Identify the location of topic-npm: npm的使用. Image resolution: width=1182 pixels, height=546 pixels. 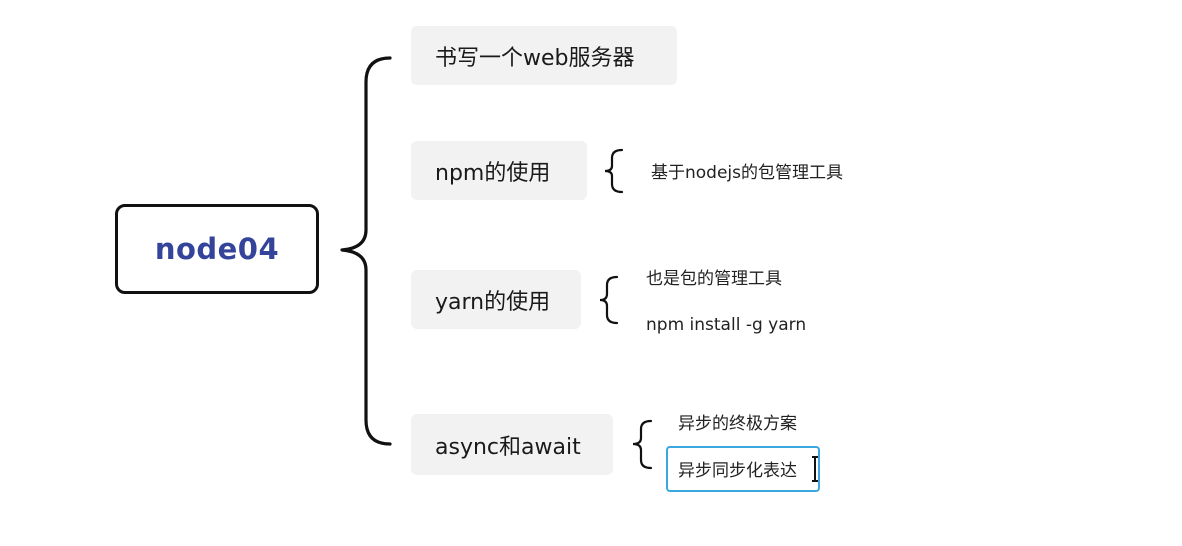
(499, 170).